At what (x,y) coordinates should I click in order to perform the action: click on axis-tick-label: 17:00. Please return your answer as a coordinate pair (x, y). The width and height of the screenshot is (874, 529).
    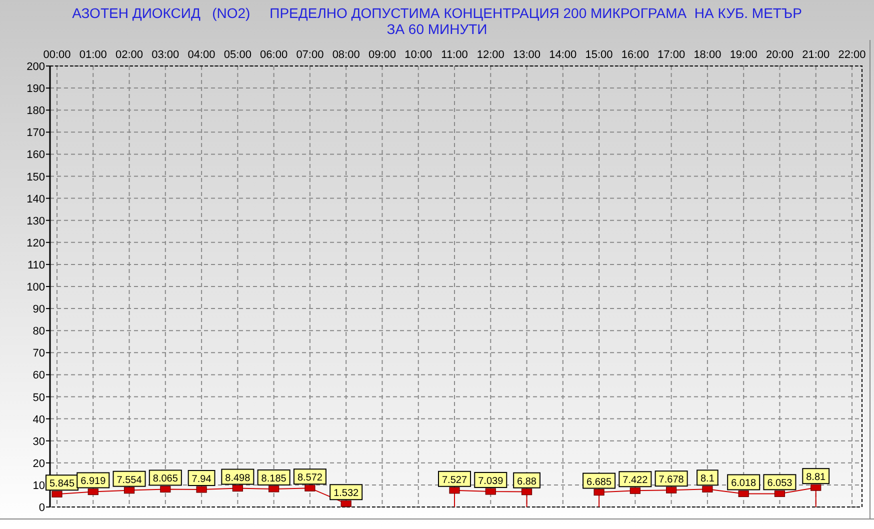
    Looking at the image, I should click on (672, 55).